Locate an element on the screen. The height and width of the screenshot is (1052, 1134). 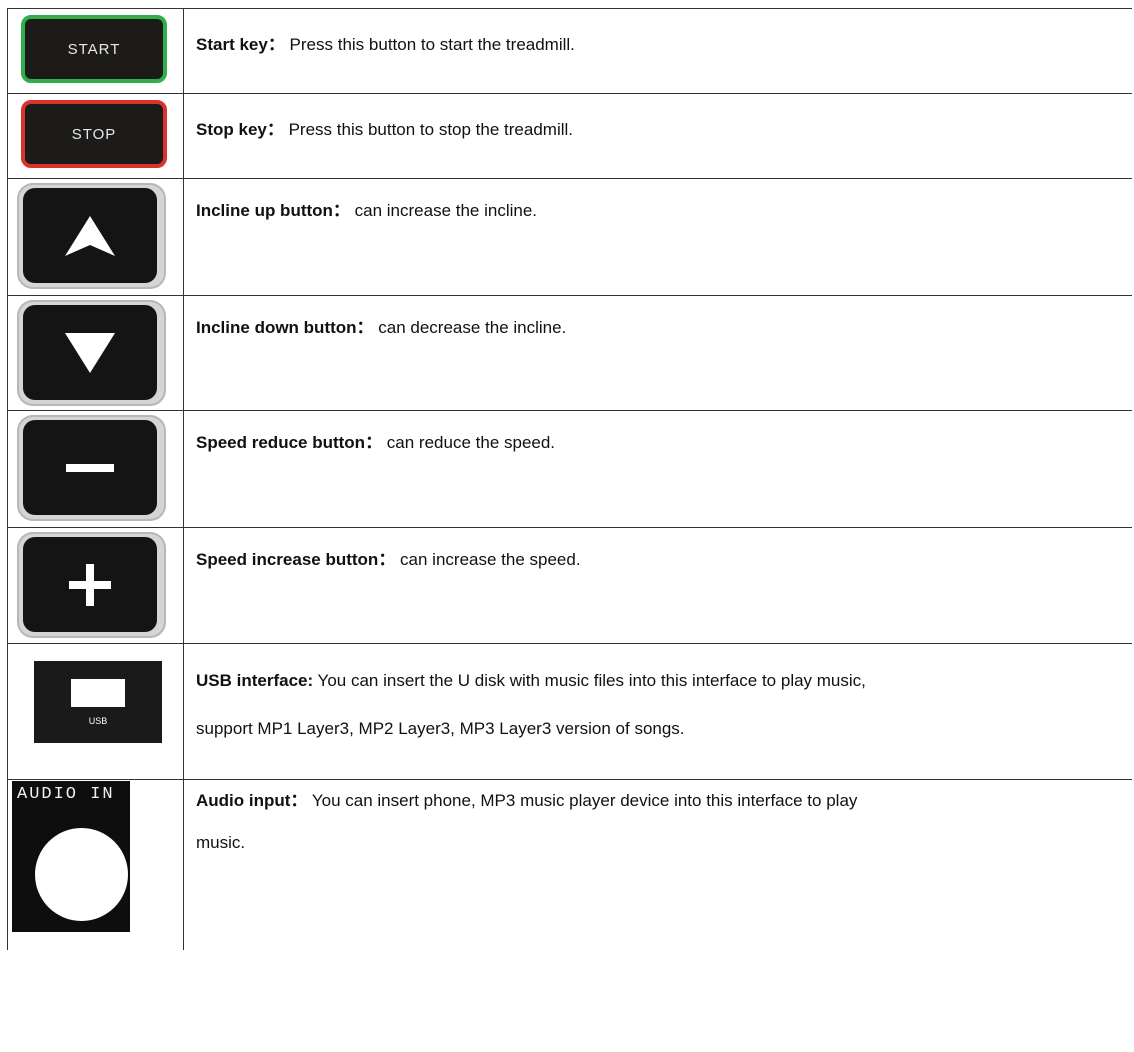
audio-image-cell: AUDIO IN is located at coordinates (95, 865).